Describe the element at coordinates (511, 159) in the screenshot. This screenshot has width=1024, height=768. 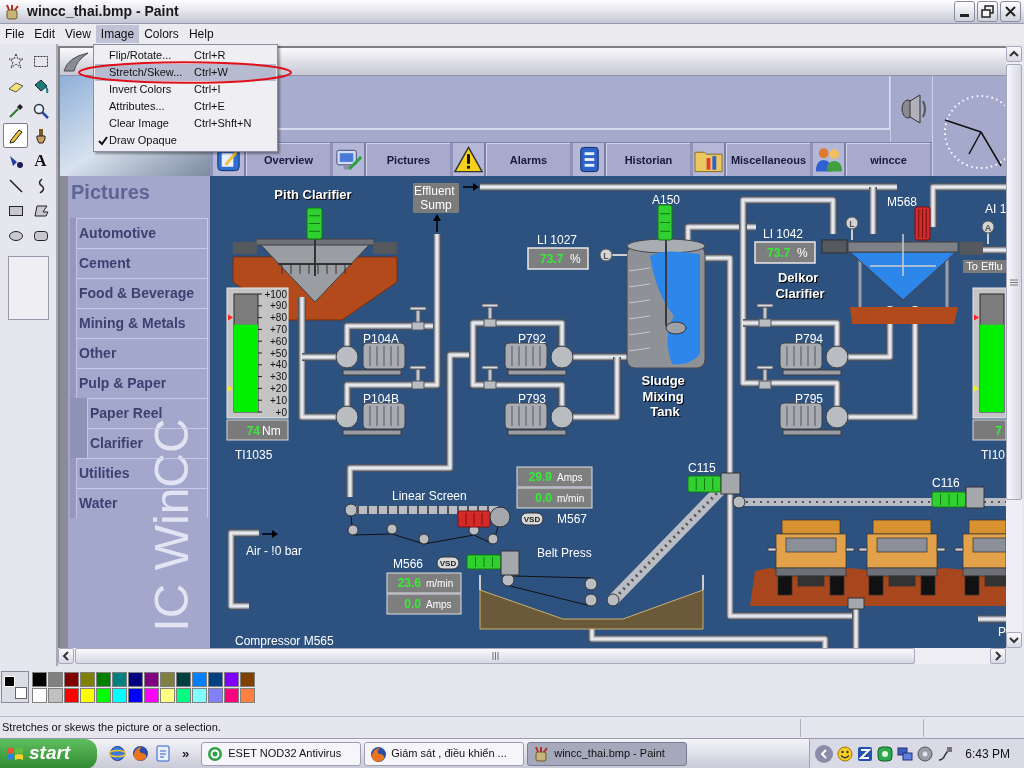
I see `nav-tab: Alarms` at that location.